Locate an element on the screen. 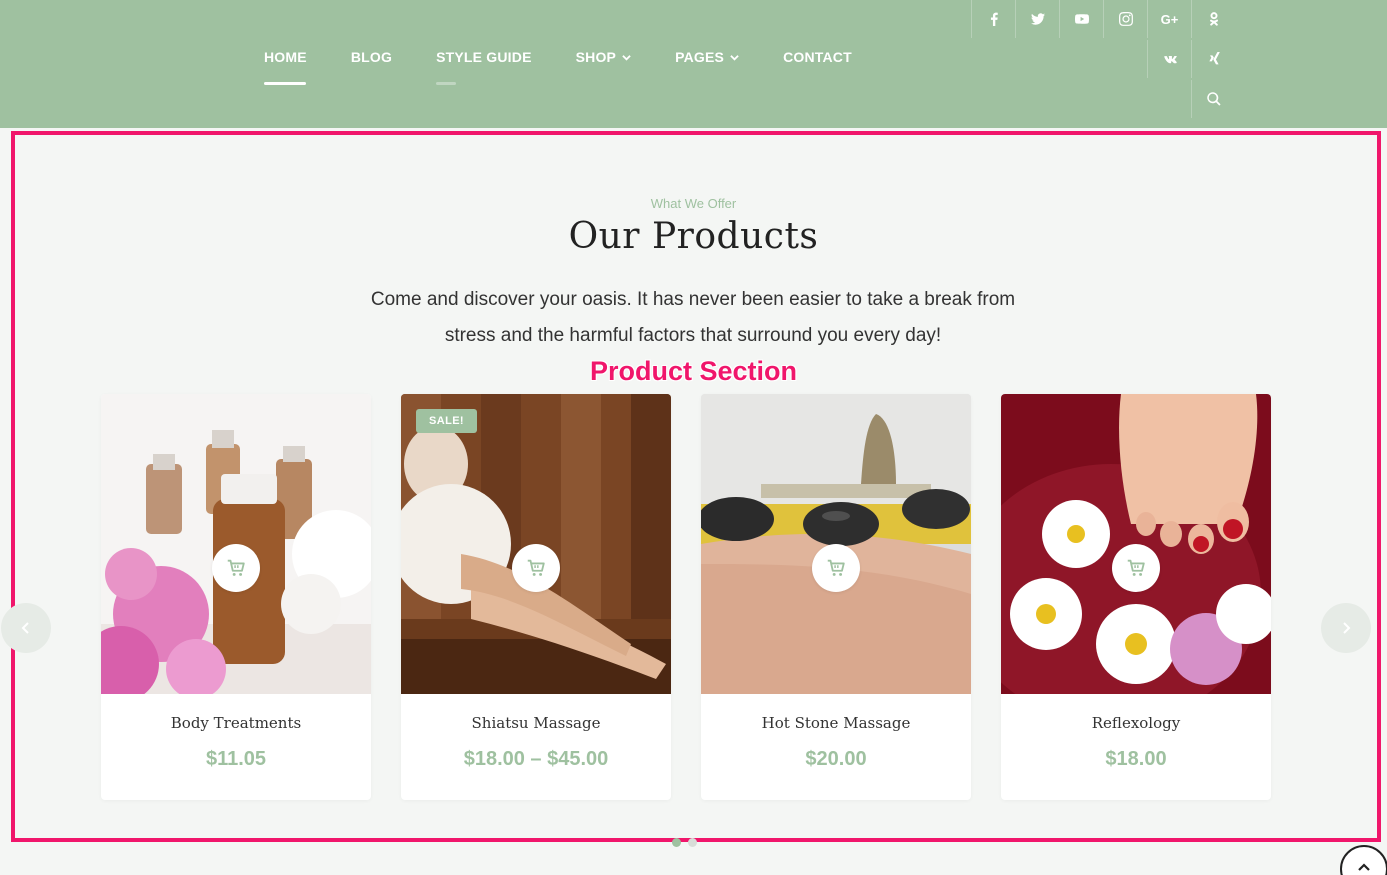 The width and height of the screenshot is (1387, 875). nav-home-label: HOME is located at coordinates (285, 57).